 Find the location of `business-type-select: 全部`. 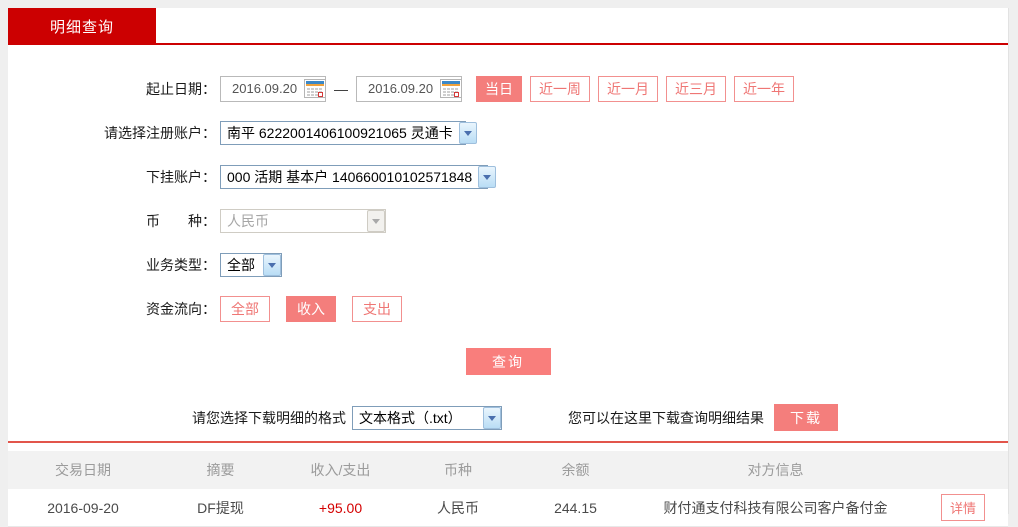

business-type-select: 全部 is located at coordinates (251, 264).